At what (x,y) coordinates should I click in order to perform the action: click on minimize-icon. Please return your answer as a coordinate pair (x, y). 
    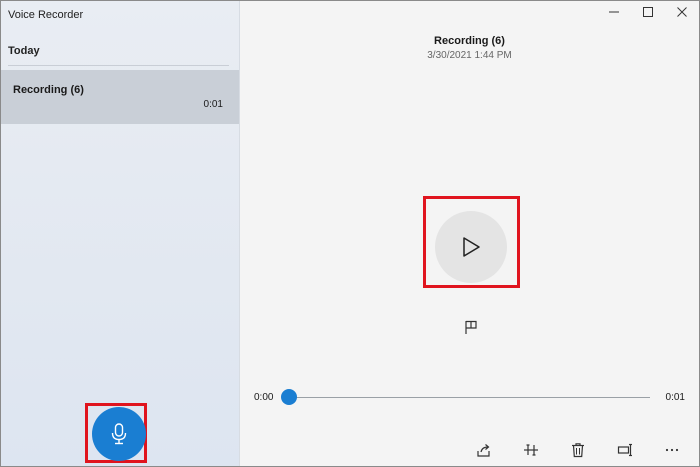
    Looking at the image, I should click on (614, 12).